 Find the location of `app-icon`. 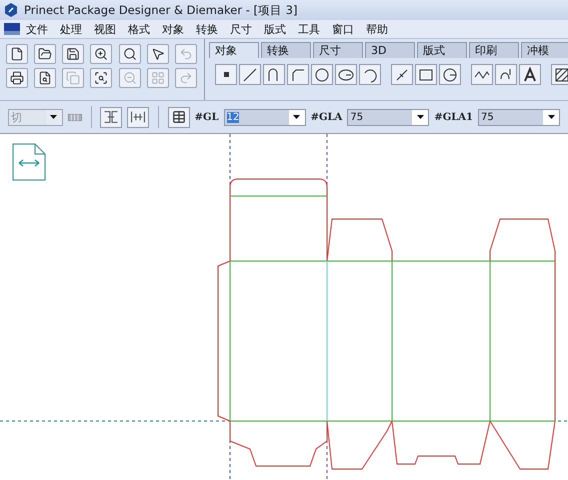

app-icon is located at coordinates (11, 10).